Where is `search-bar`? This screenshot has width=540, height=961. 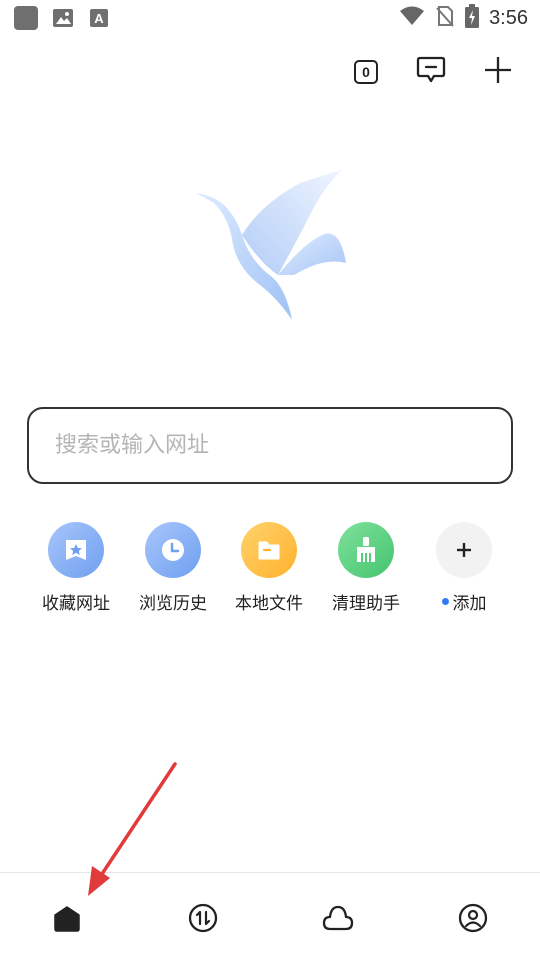
search-bar is located at coordinates (270, 445).